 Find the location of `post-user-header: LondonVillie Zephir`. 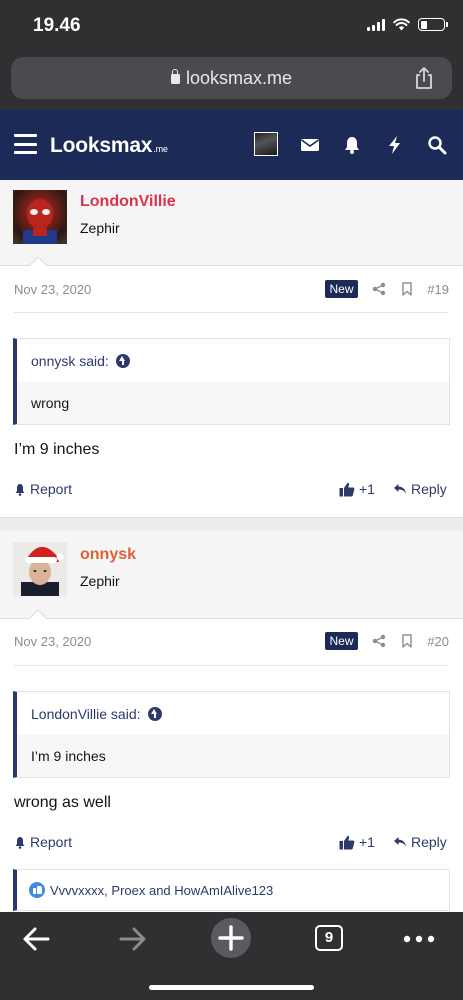

post-user-header: LondonVillie Zephir is located at coordinates (231, 223).